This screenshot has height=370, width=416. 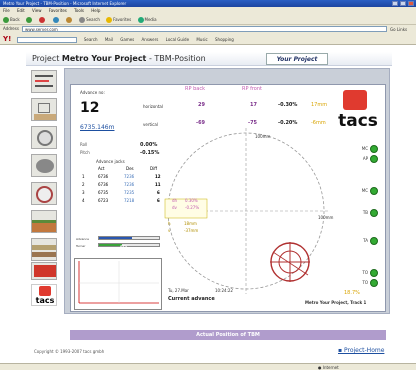 What do you see at coordinates (328, 367) in the screenshot?
I see `internet-zone-label: ● Internet` at bounding box center [328, 367].